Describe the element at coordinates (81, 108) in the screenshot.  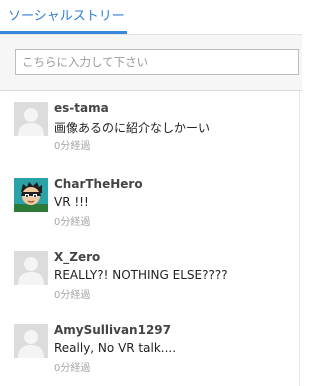
I see `post-username: es-tama` at that location.